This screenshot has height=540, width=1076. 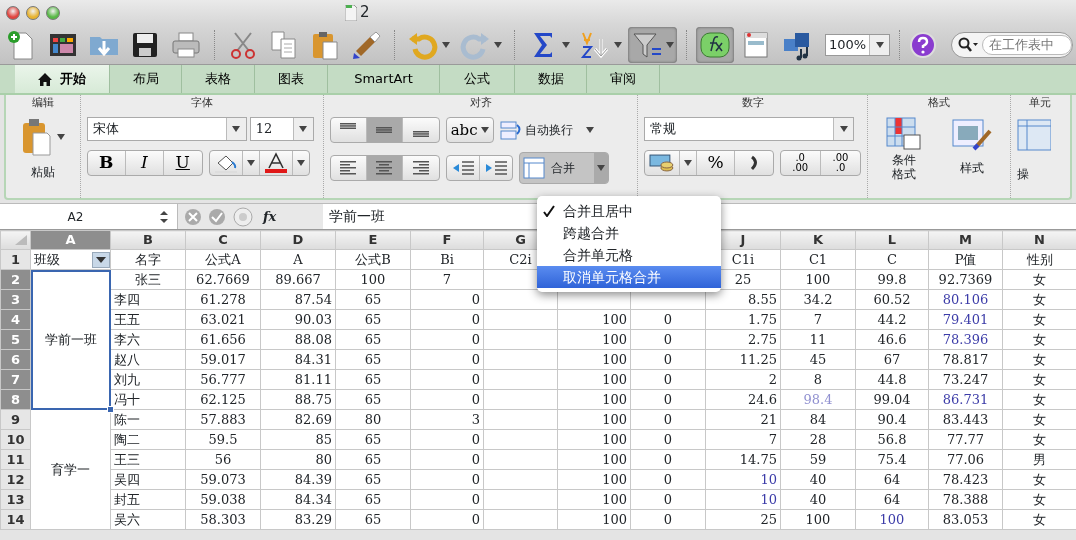 I want to click on ribbon-tab: 图表, so click(x=291, y=79).